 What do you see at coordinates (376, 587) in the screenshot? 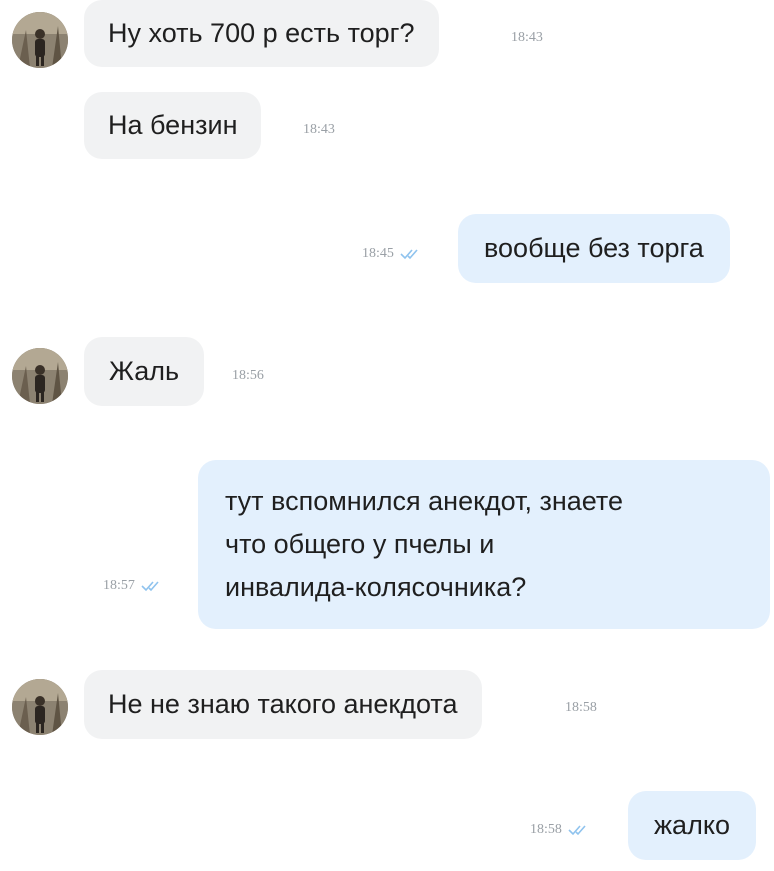
I see `message-text-line: инвалида-колясочника?` at bounding box center [376, 587].